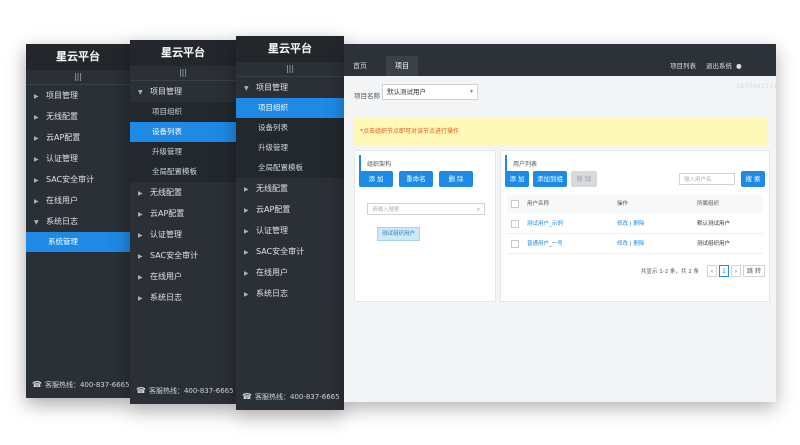 This screenshot has height=445, width=800. What do you see at coordinates (545, 224) in the screenshot?
I see `row-username: 测试用户_示例` at bounding box center [545, 224].